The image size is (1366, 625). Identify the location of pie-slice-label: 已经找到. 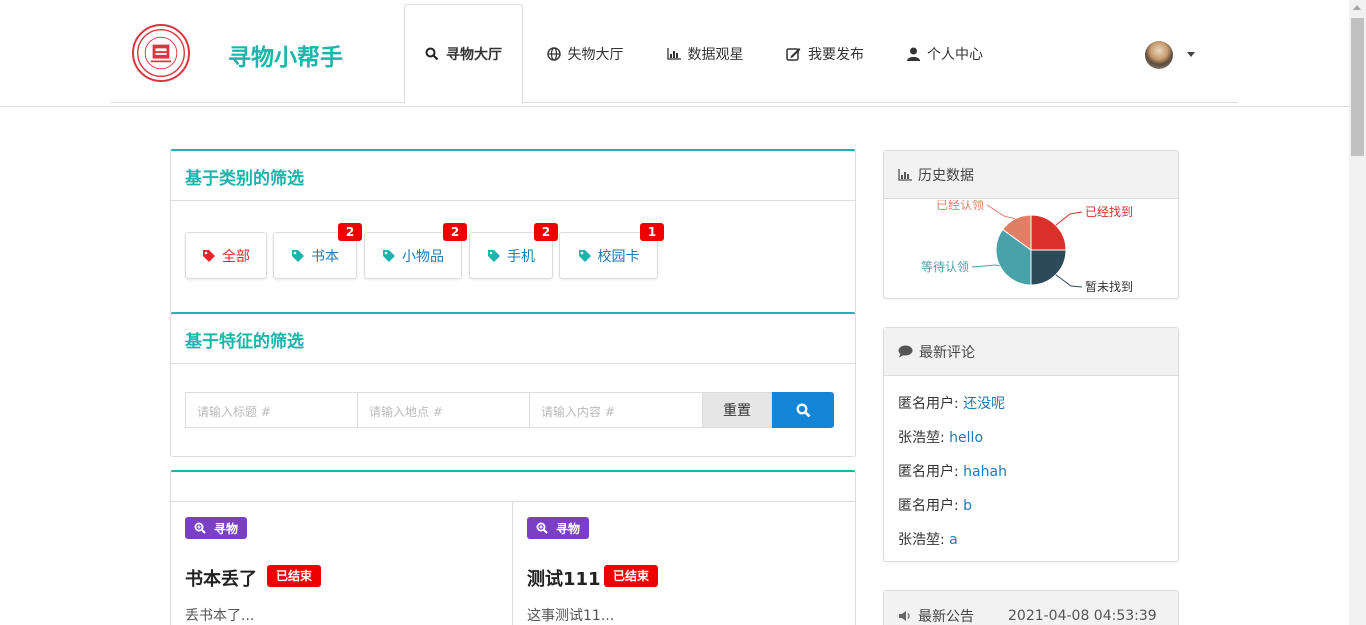
(1109, 212).